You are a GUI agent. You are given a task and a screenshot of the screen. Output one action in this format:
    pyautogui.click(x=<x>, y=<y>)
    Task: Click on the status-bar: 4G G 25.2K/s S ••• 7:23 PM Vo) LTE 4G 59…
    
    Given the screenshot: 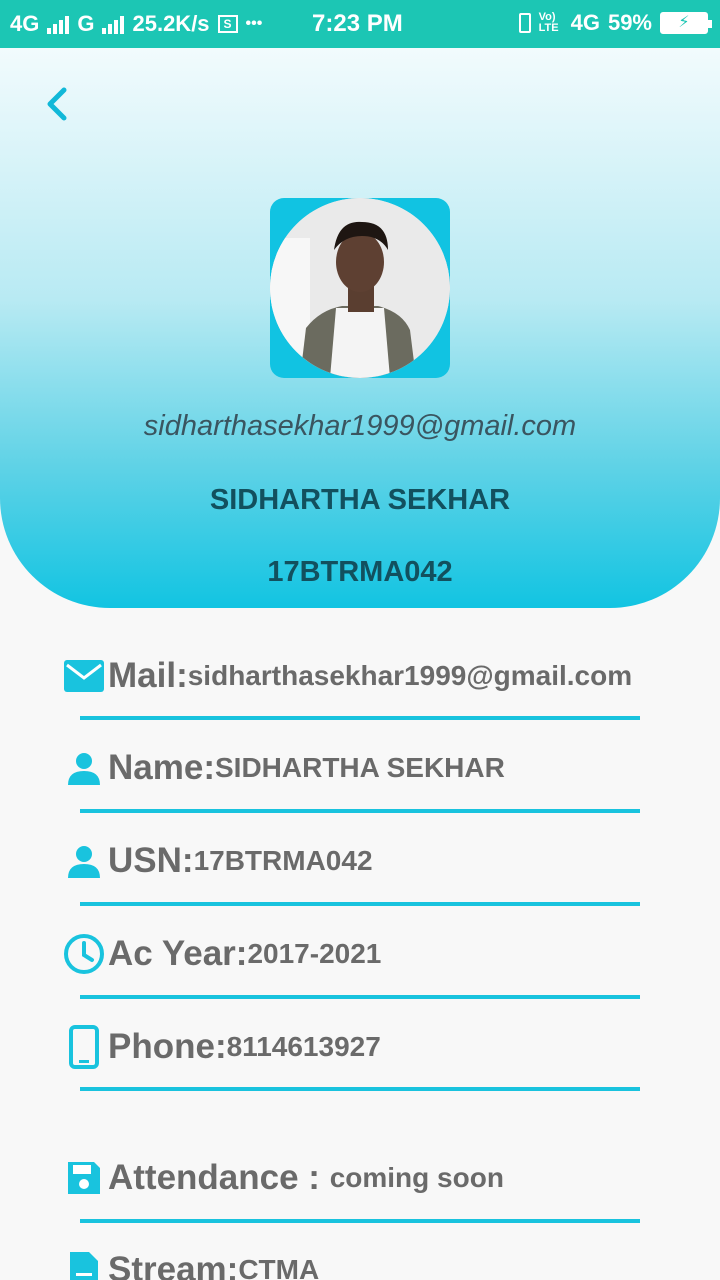 What is the action you would take?
    pyautogui.click(x=360, y=24)
    